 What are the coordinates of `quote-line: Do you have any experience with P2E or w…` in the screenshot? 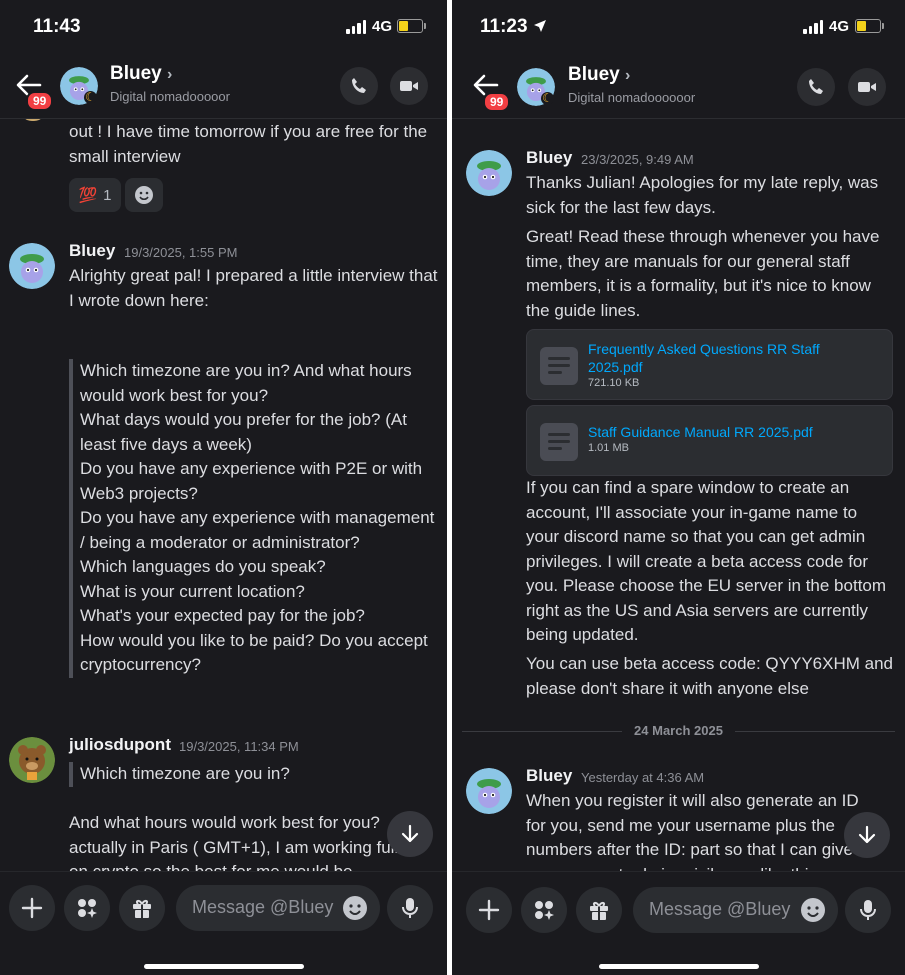 It's located at (251, 481).